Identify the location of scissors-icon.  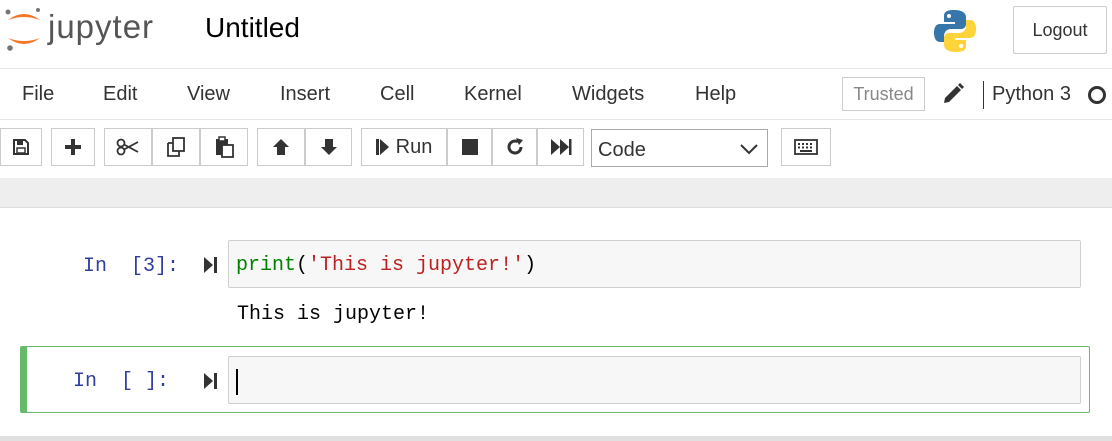
(127, 147).